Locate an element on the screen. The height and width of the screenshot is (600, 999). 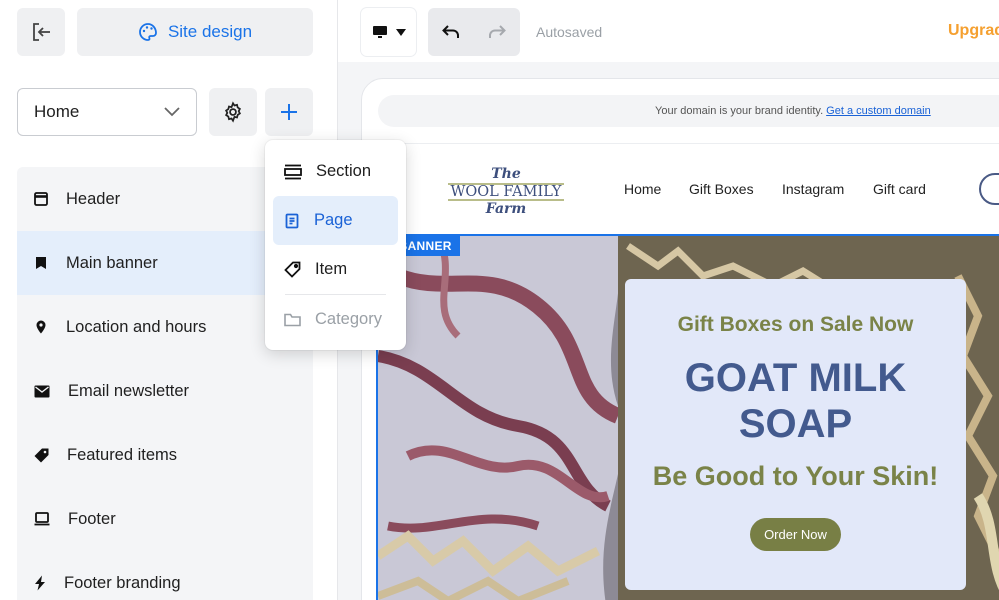
page-settings-button is located at coordinates (233, 112).